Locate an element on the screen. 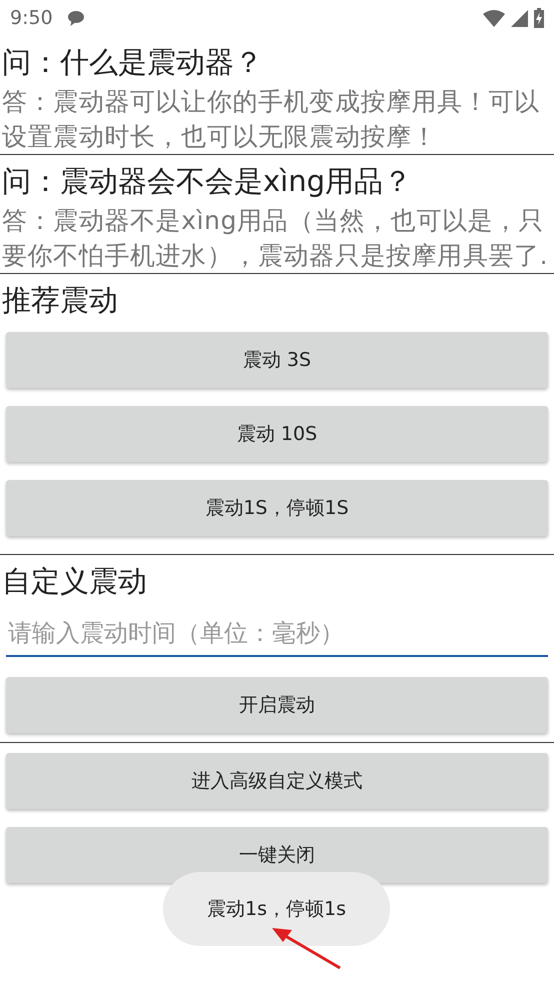 This screenshot has height=984, width=554. question-text: 问：什么是震动器？ is located at coordinates (132, 62).